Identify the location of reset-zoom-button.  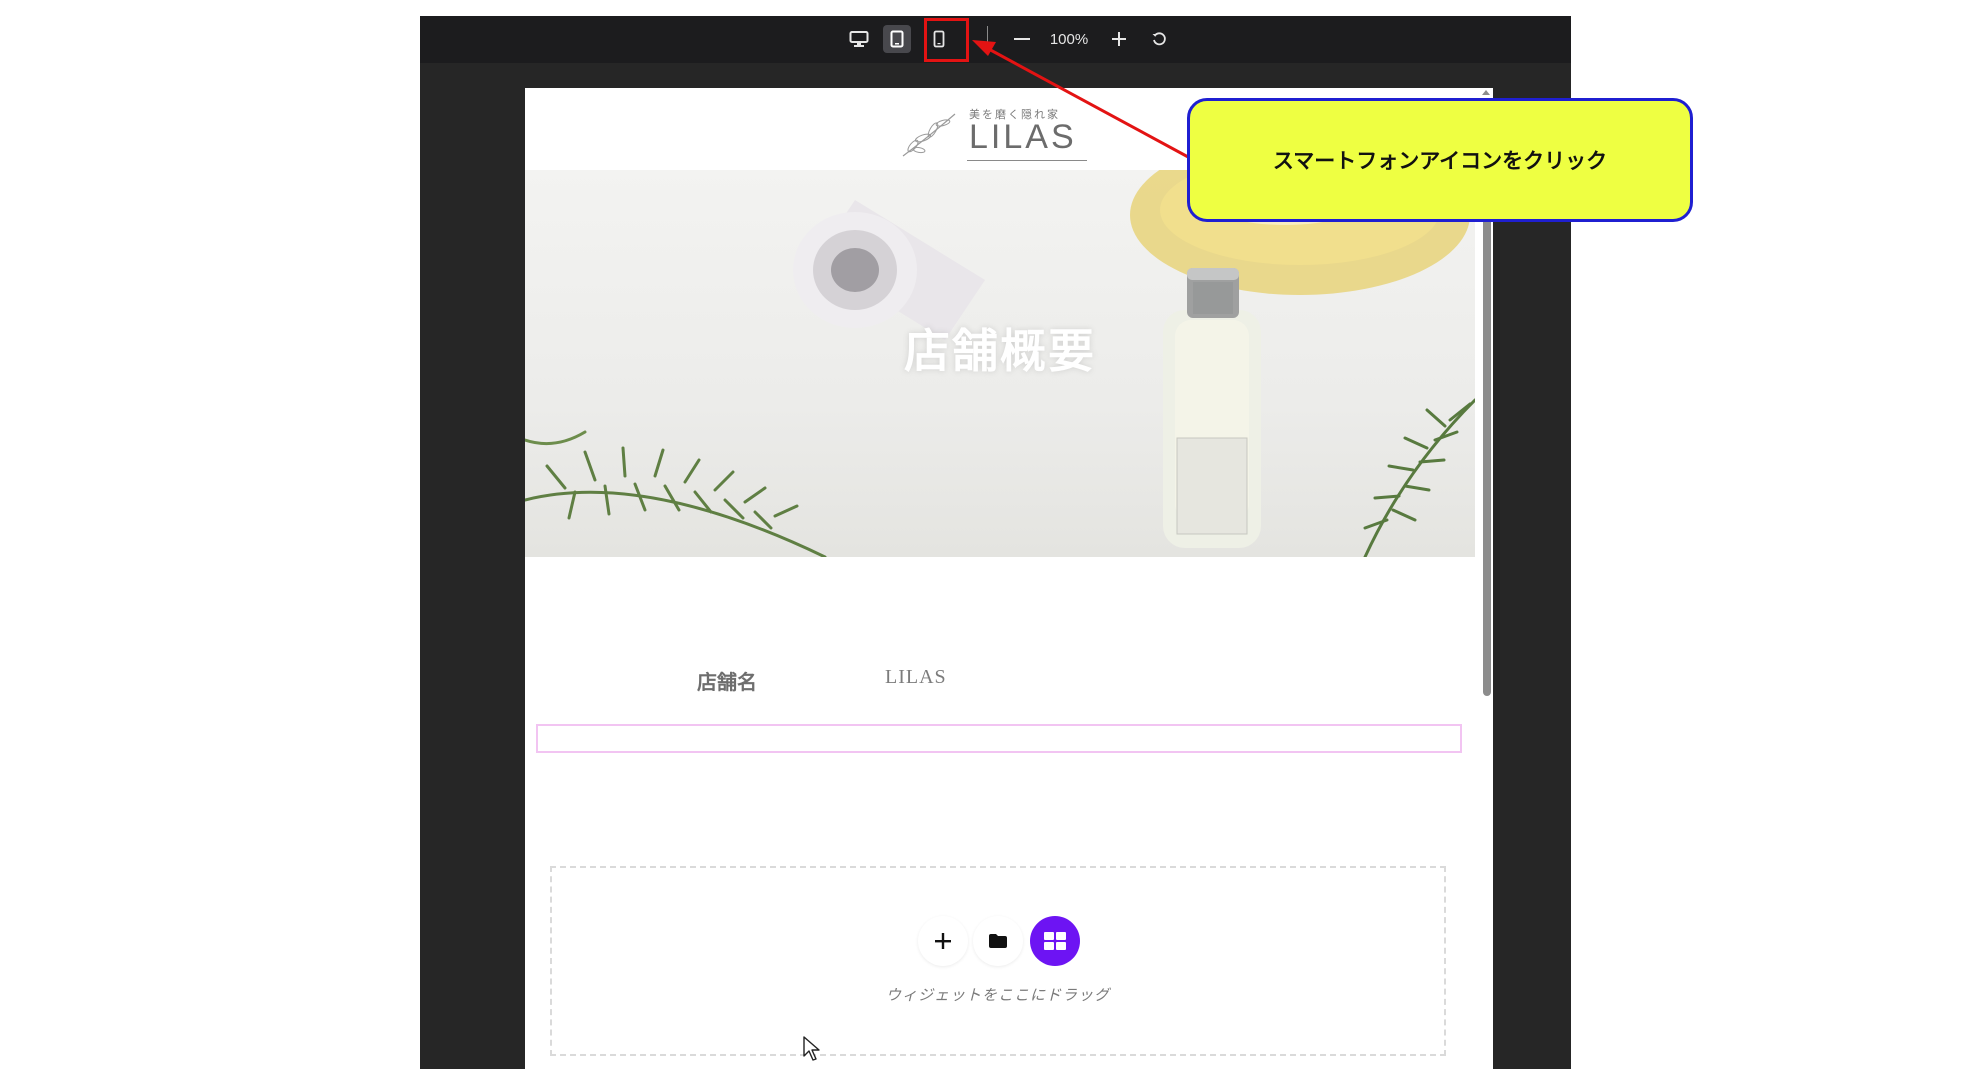
(1159, 39).